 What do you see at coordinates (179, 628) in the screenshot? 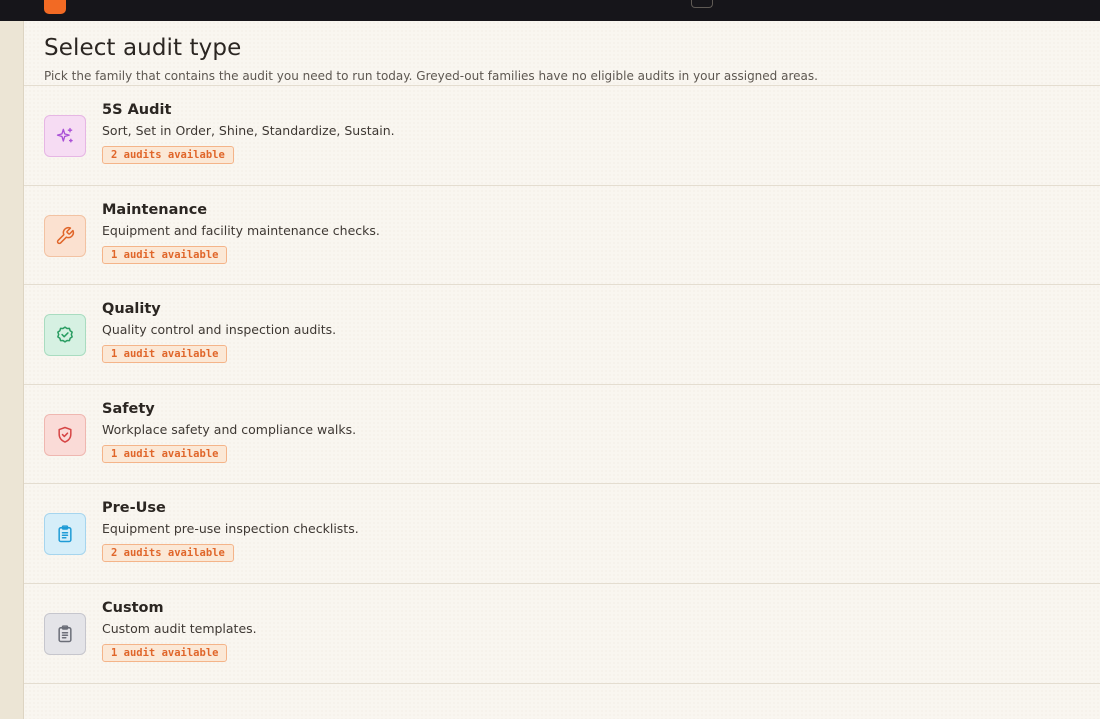
I see `family-description: Custom audit templates.` at bounding box center [179, 628].